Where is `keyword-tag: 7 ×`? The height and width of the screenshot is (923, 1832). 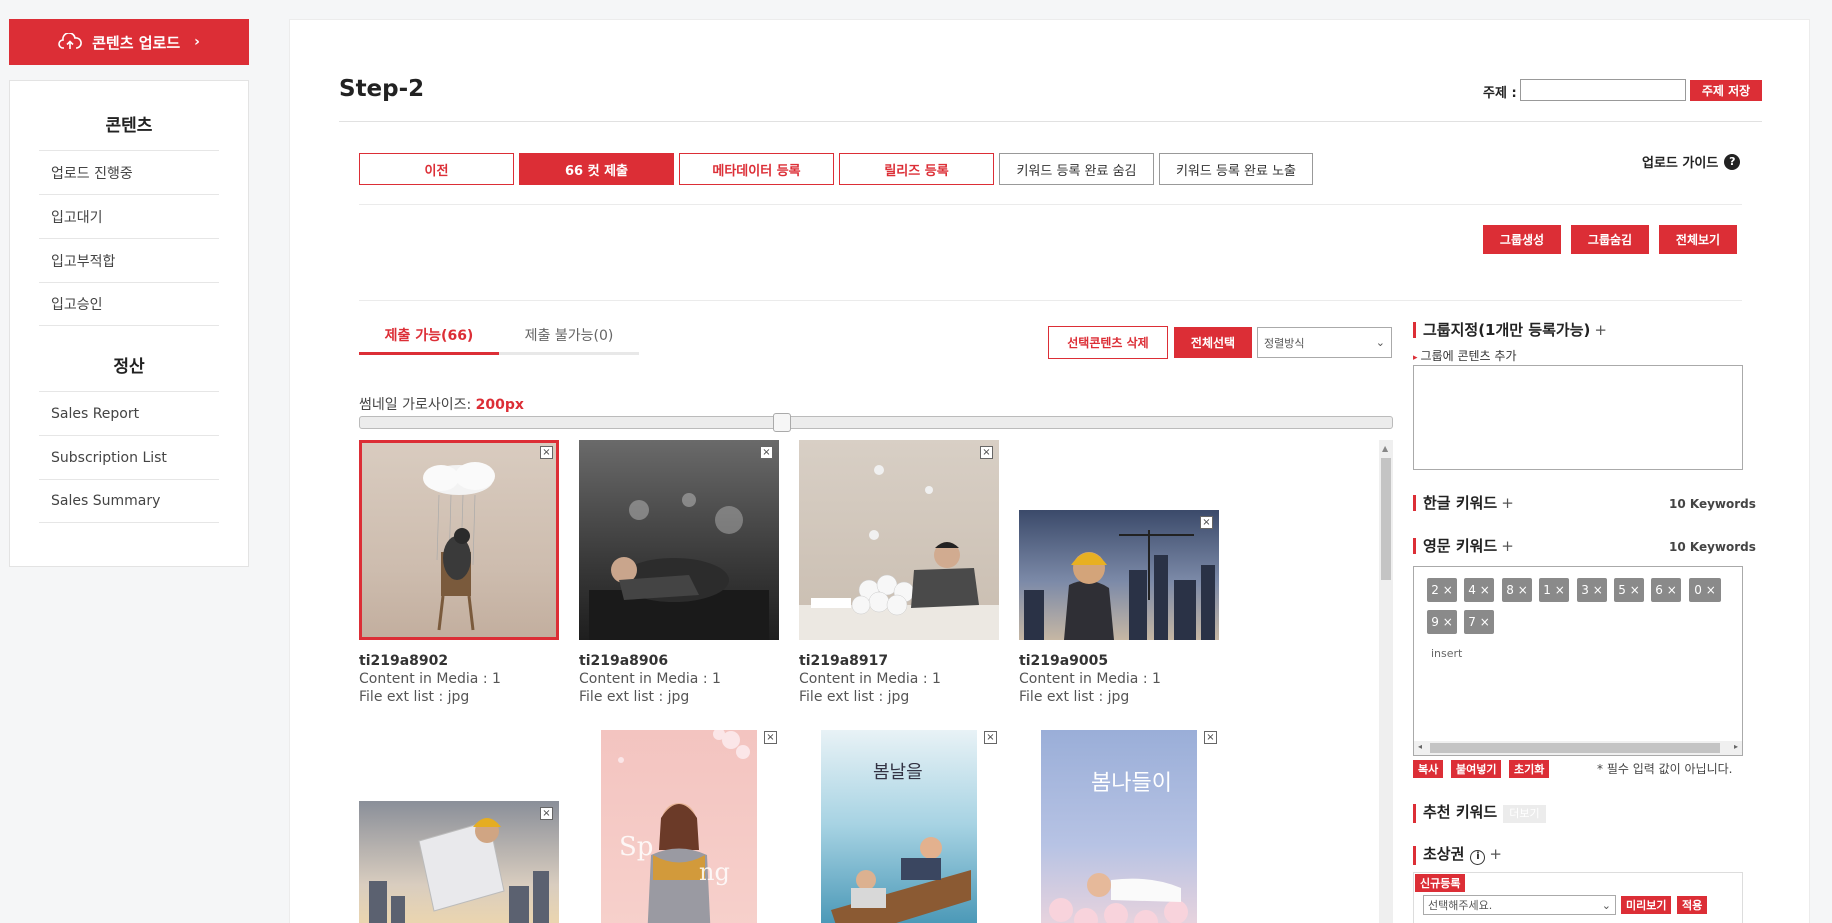
keyword-tag: 7 × is located at coordinates (1479, 622).